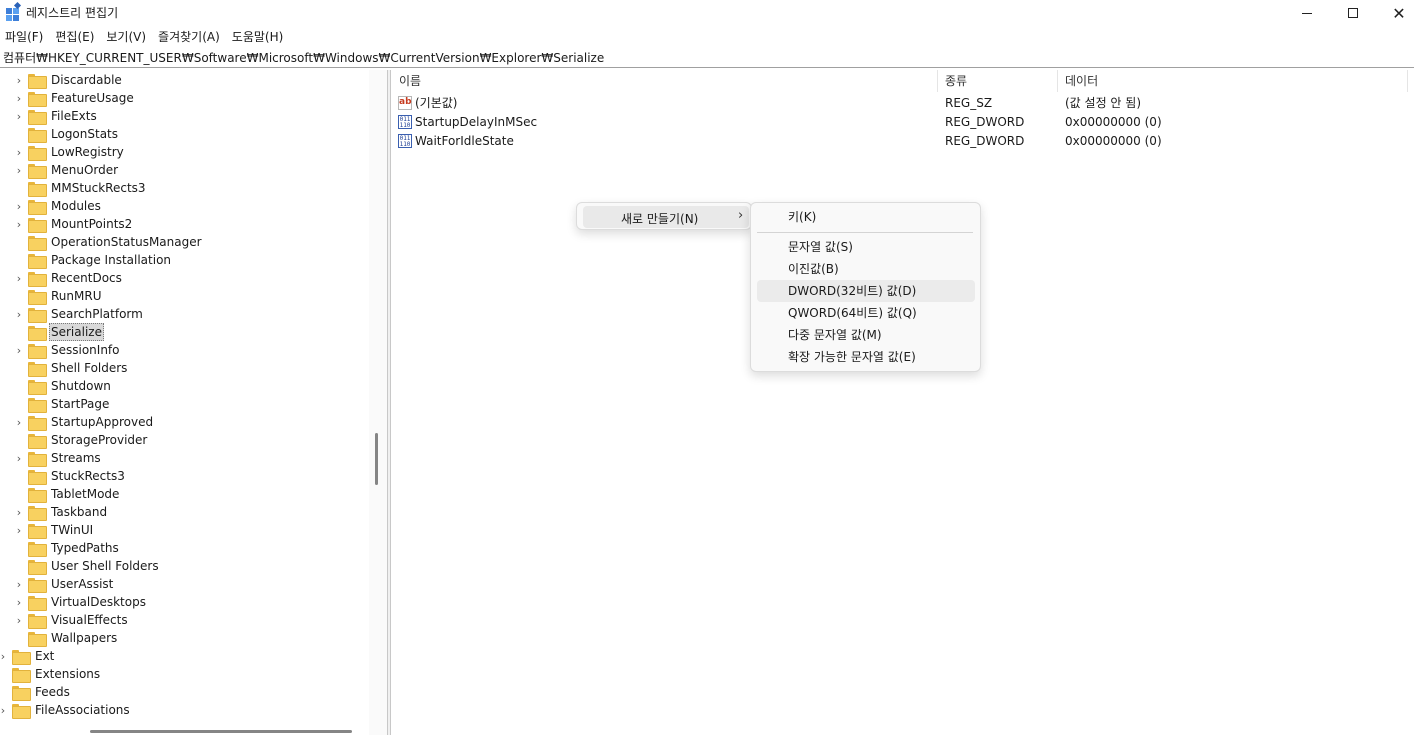 This screenshot has width=1414, height=735. Describe the element at coordinates (67, 494) in the screenshot. I see `tree-item: TabletMode` at that location.